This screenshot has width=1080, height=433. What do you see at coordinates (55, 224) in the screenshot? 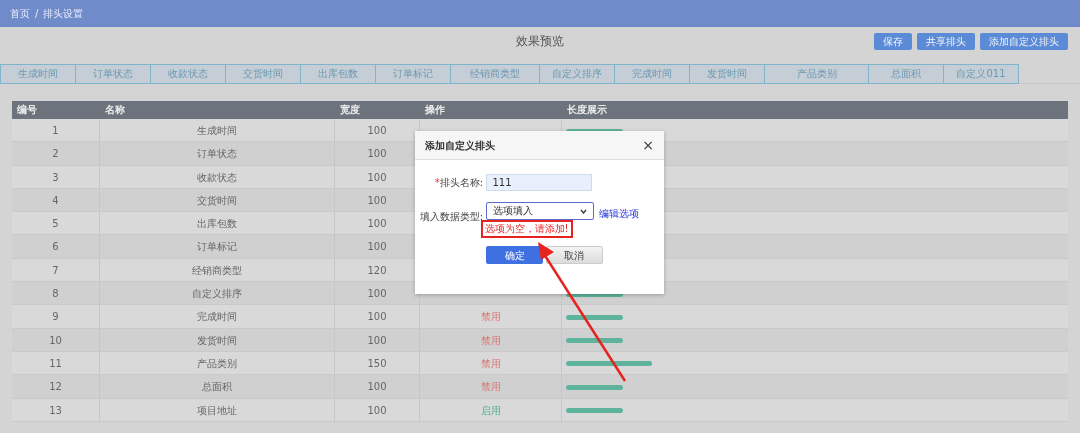
I see `table-cell: 5` at bounding box center [55, 224].